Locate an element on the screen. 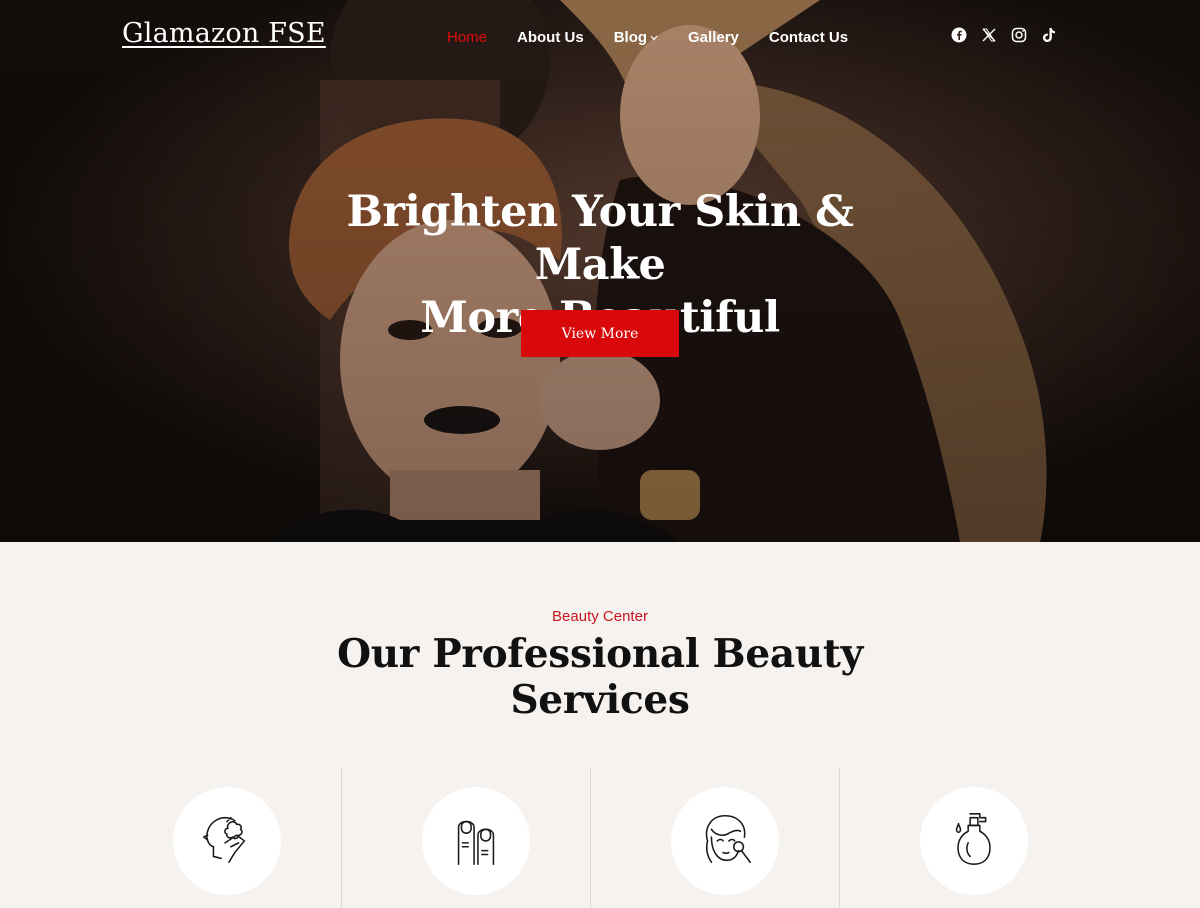 The height and width of the screenshot is (908, 1200). makeup-icon is located at coordinates (725, 841).